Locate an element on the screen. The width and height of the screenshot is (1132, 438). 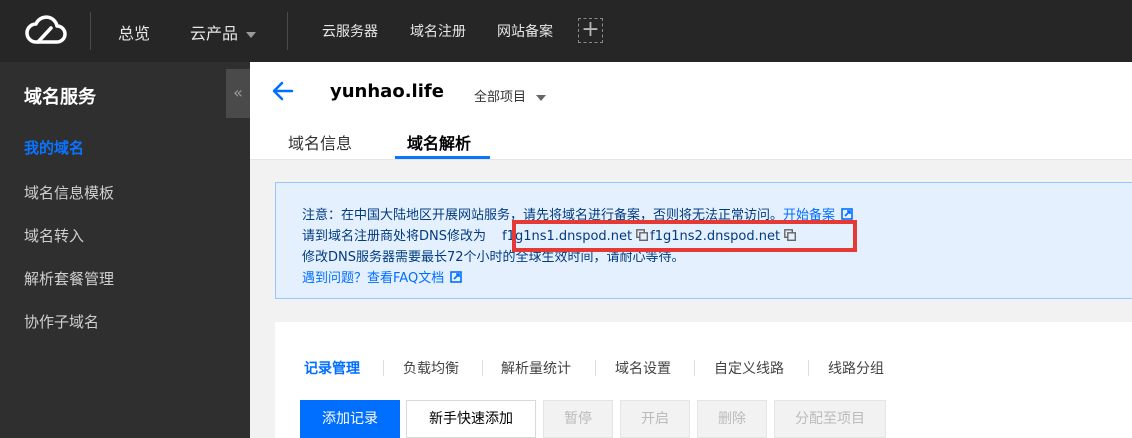
enable-button: 开启 is located at coordinates (655, 419).